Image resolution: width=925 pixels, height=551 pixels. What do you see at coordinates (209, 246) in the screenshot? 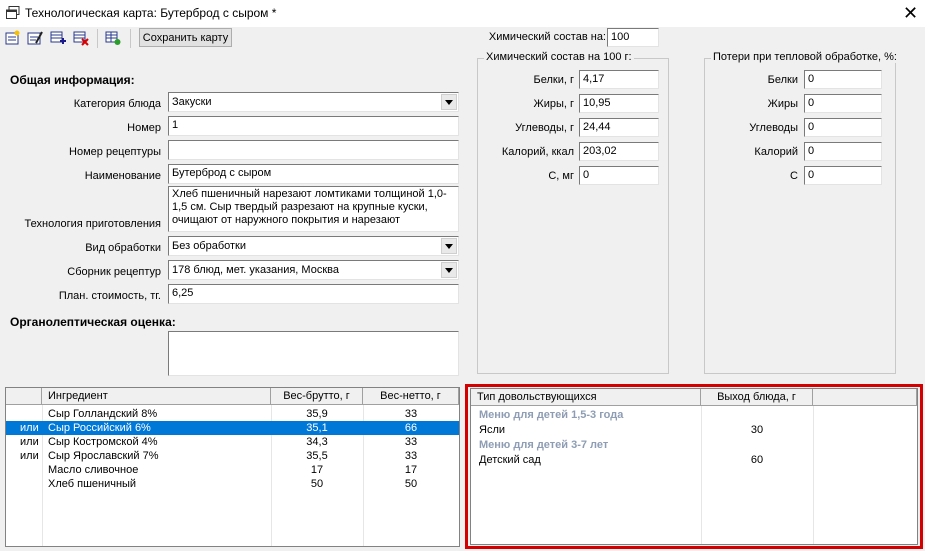
I see `processing-value: Без обработки` at bounding box center [209, 246].